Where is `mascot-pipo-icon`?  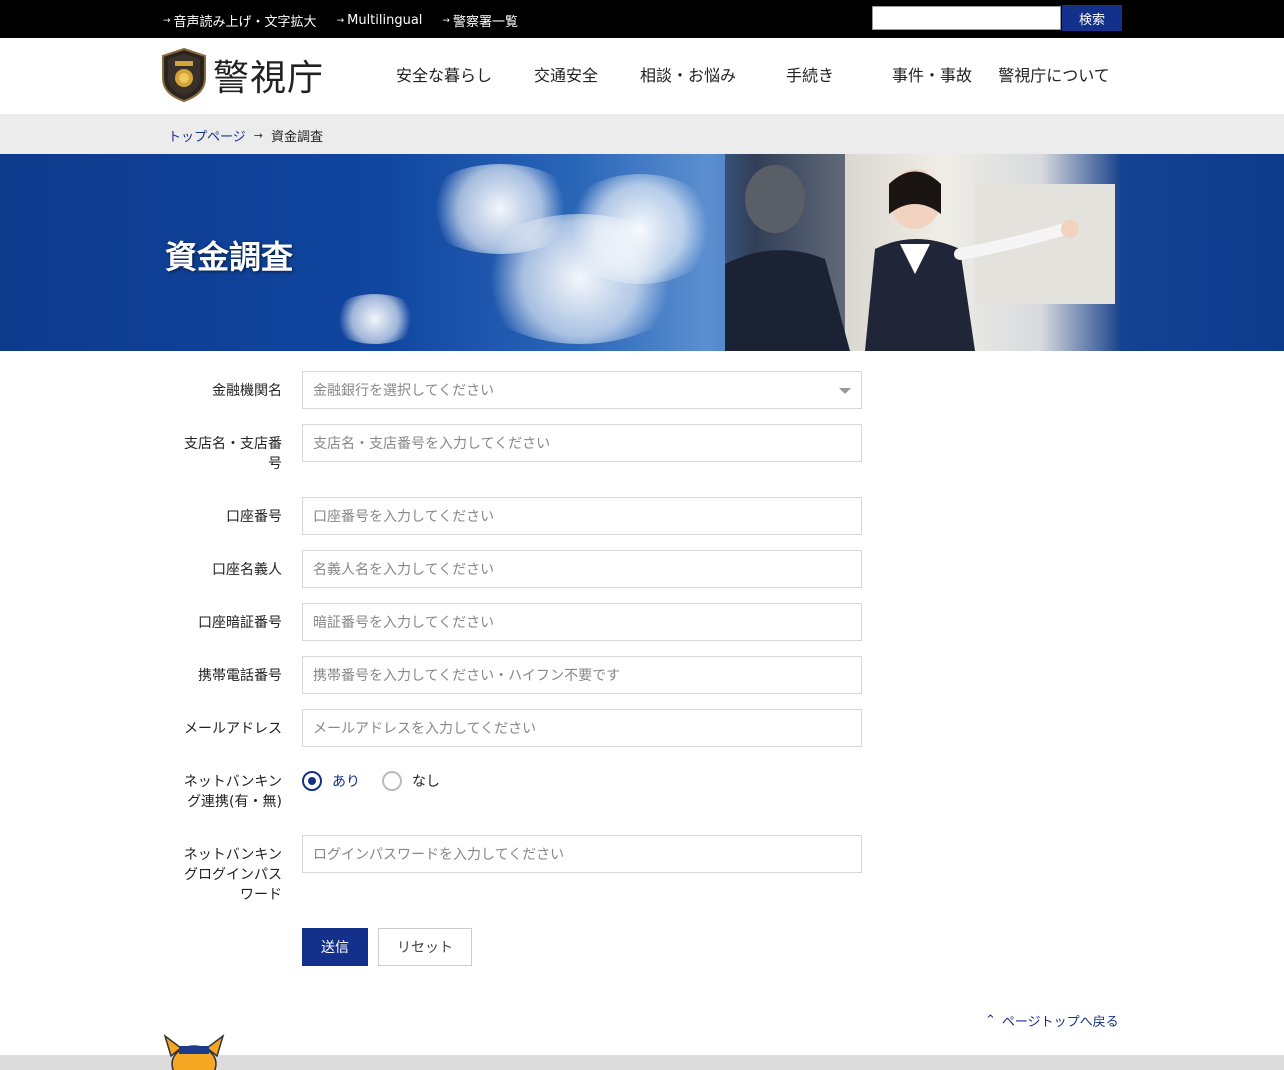
mascot-pipo-icon is located at coordinates (194, 1052).